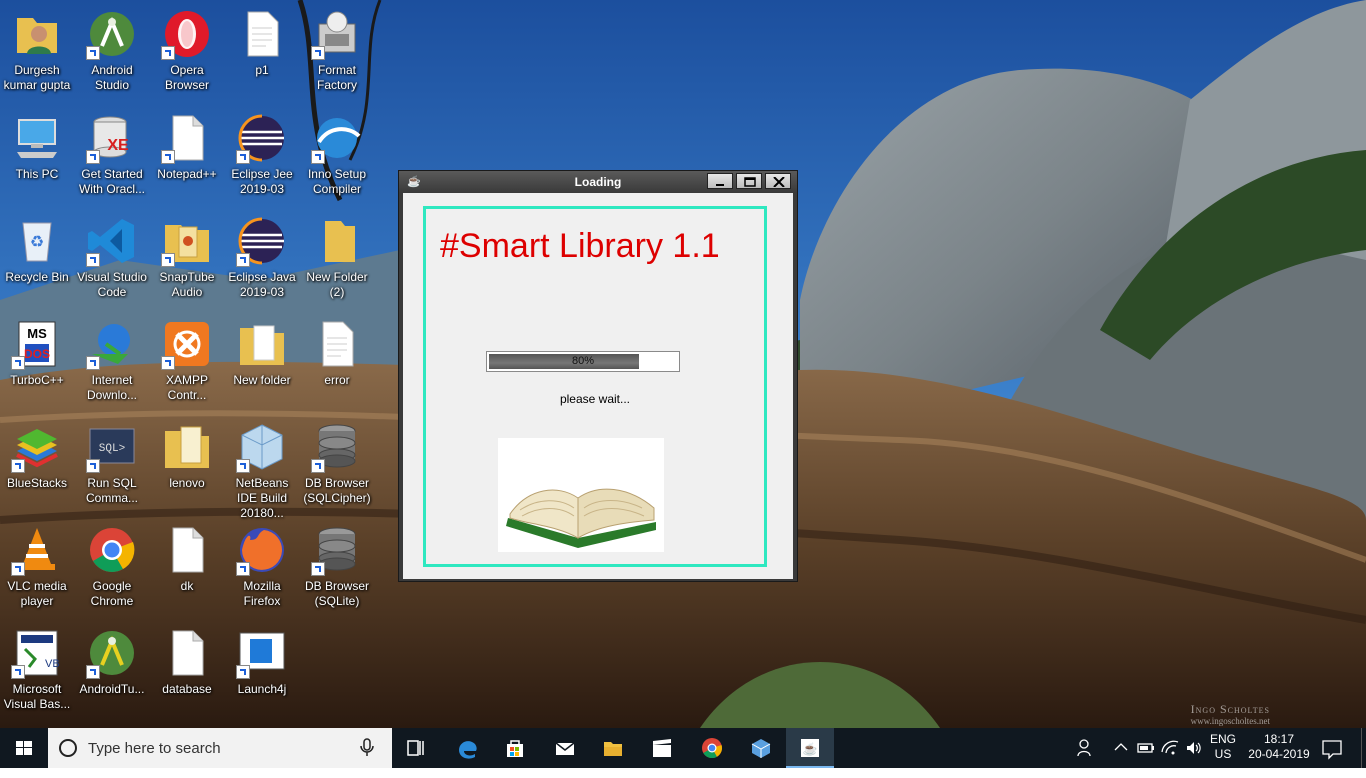 The image size is (1366, 778). What do you see at coordinates (778, 181) in the screenshot?
I see `close-button` at bounding box center [778, 181].